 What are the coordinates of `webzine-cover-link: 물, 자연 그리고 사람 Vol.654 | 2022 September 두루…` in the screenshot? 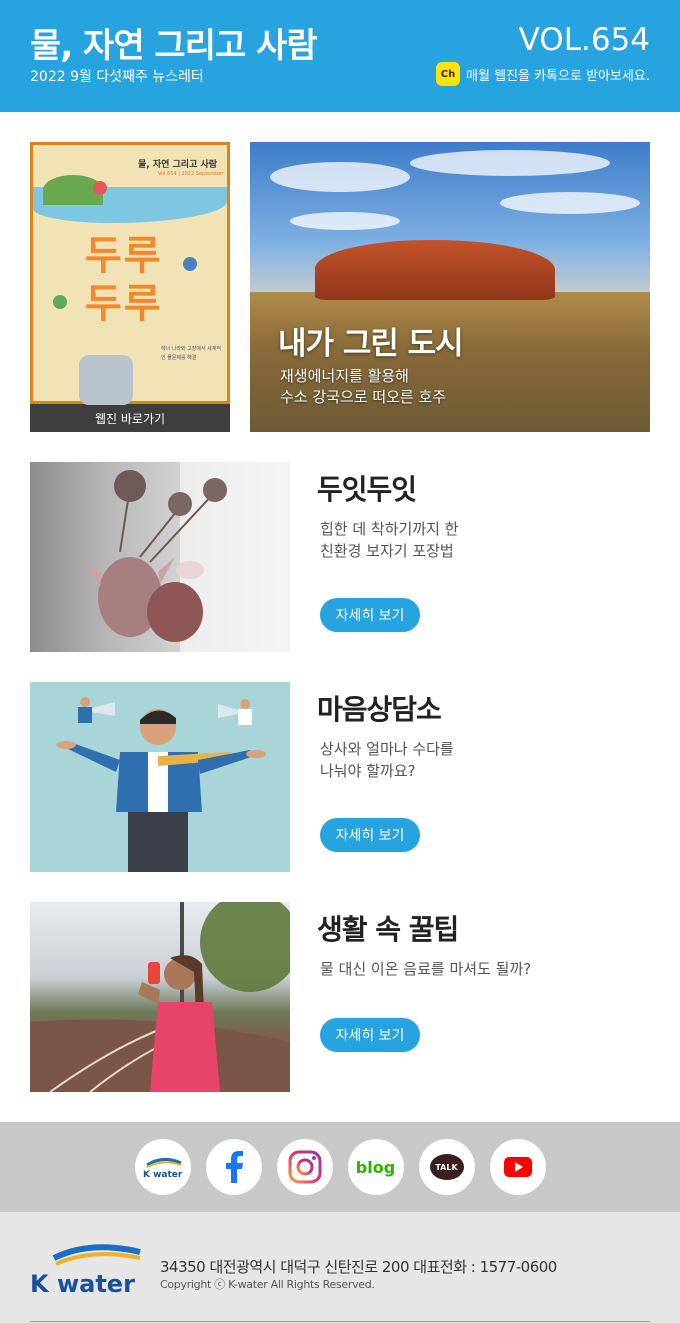 It's located at (130, 287).